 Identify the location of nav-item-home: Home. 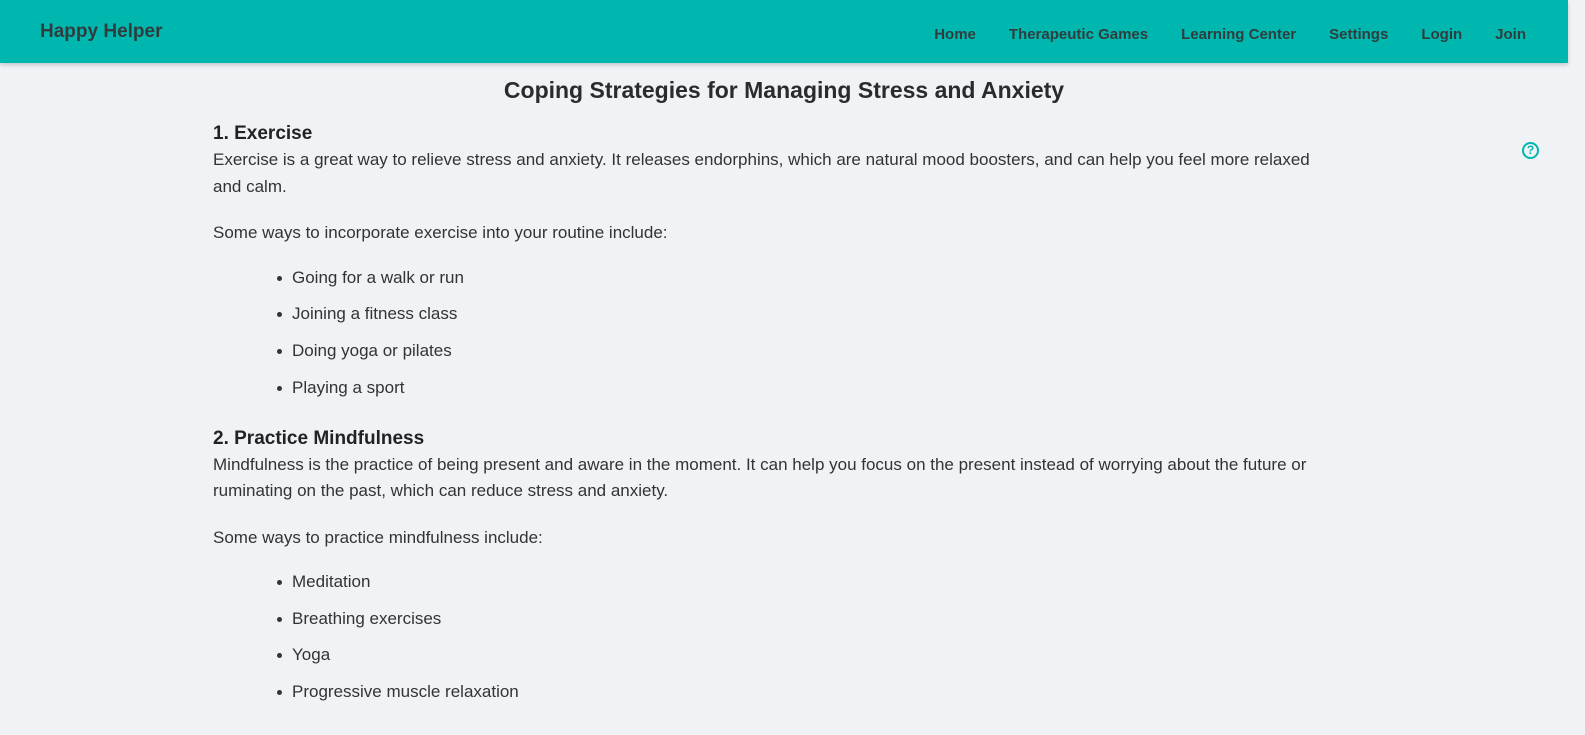
(955, 34).